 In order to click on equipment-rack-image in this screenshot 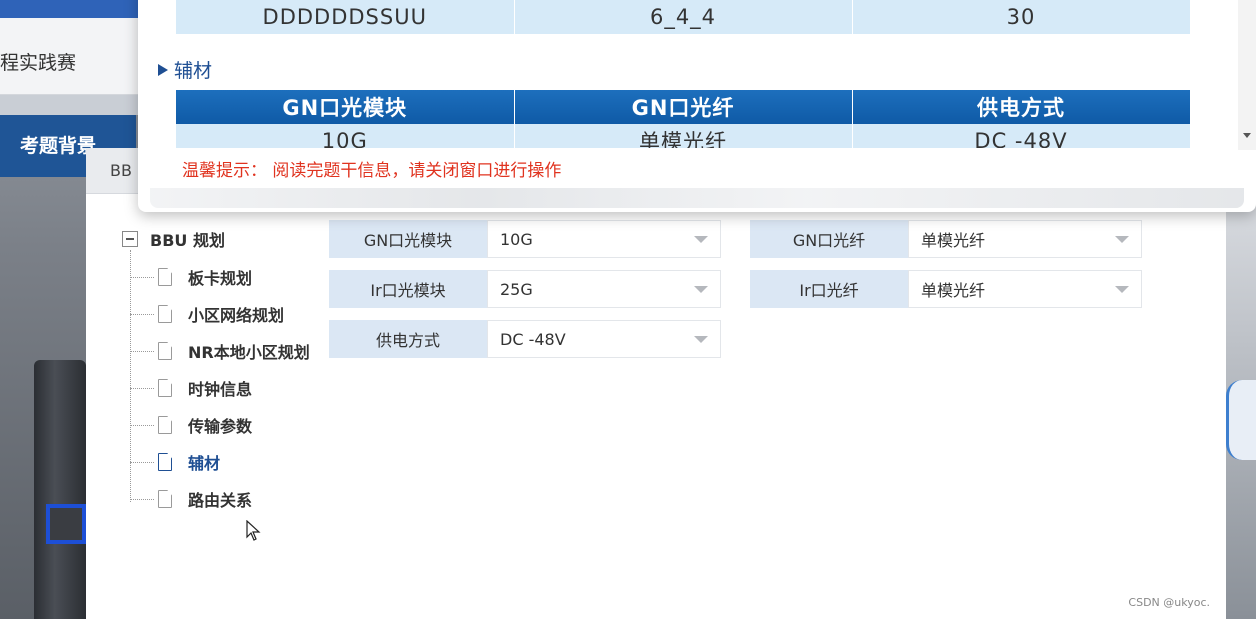, I will do `click(60, 489)`.